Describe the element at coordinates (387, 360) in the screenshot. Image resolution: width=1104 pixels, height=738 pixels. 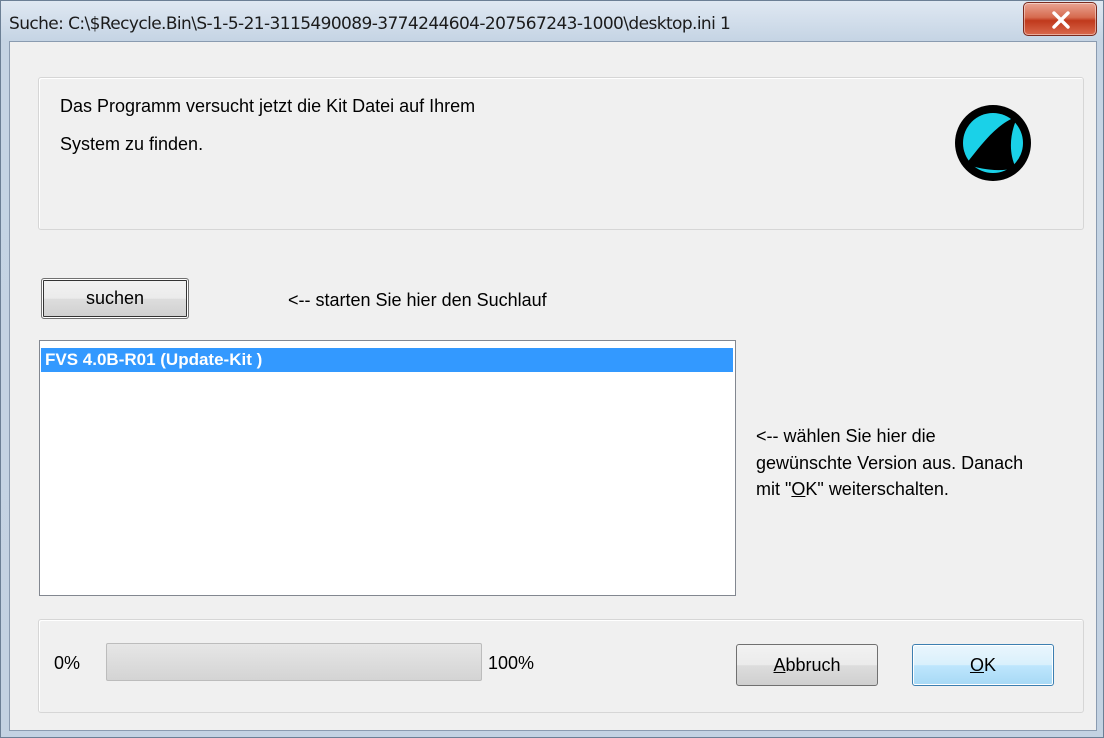
I see `list-item-selected: FVS 4.0B-R01 (Update-Kit )` at that location.